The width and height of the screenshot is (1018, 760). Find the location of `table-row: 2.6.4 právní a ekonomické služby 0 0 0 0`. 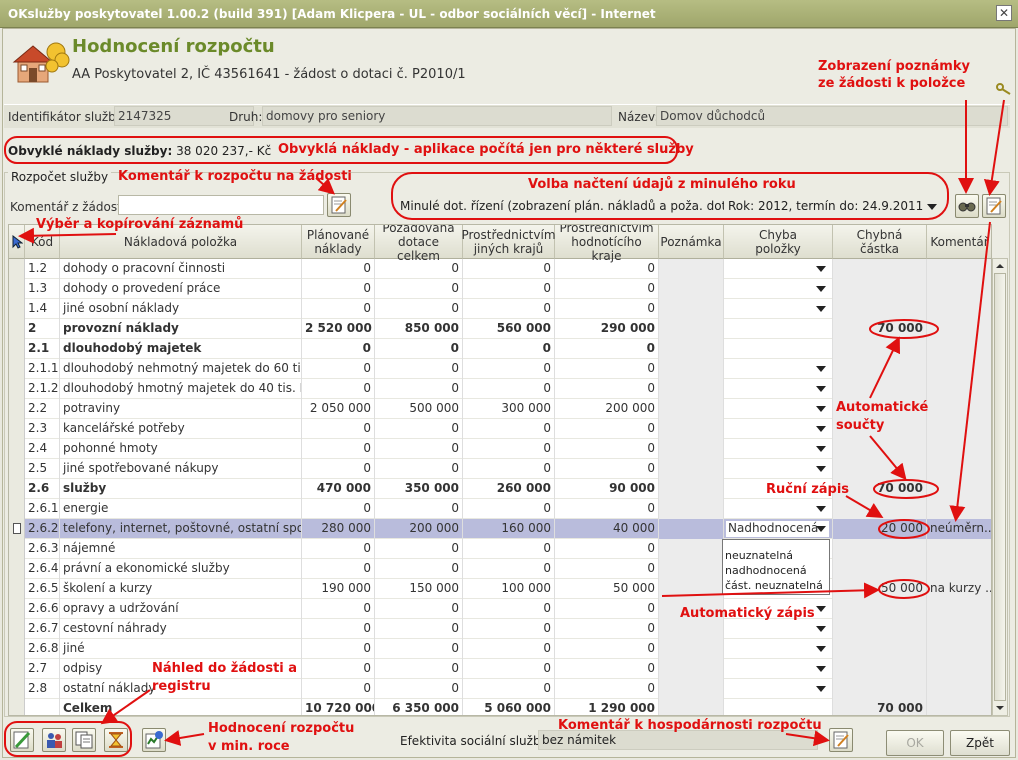

table-row: 2.6.4 právní a ekonomické služby 0 0 0 0 is located at coordinates (500, 569).